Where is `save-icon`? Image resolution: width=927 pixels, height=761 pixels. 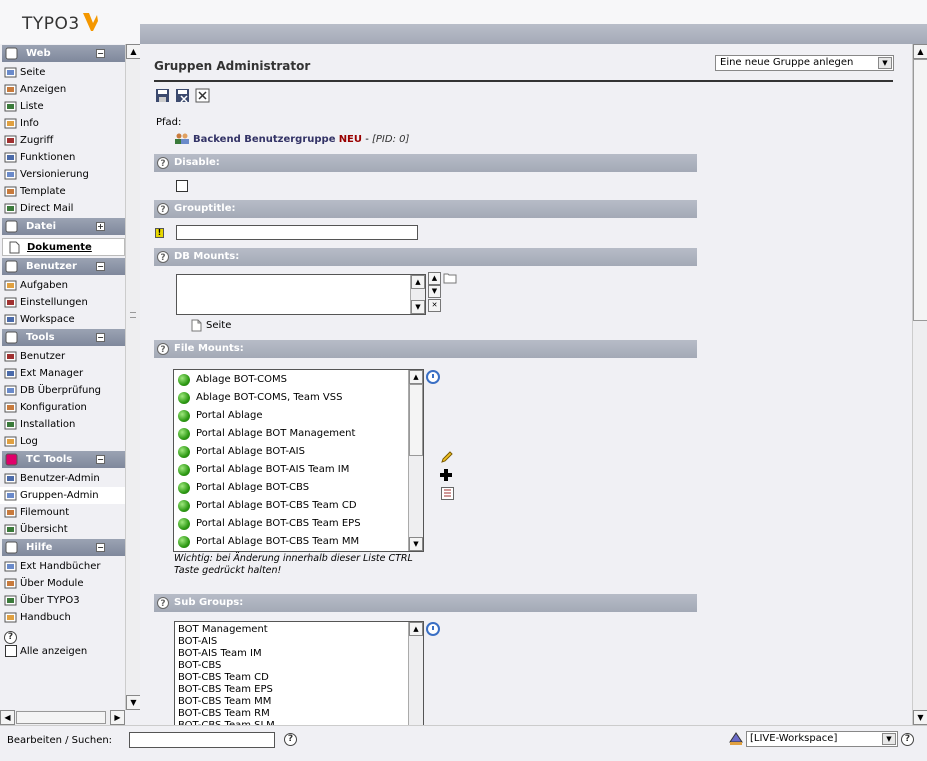
save-icon is located at coordinates (162, 95).